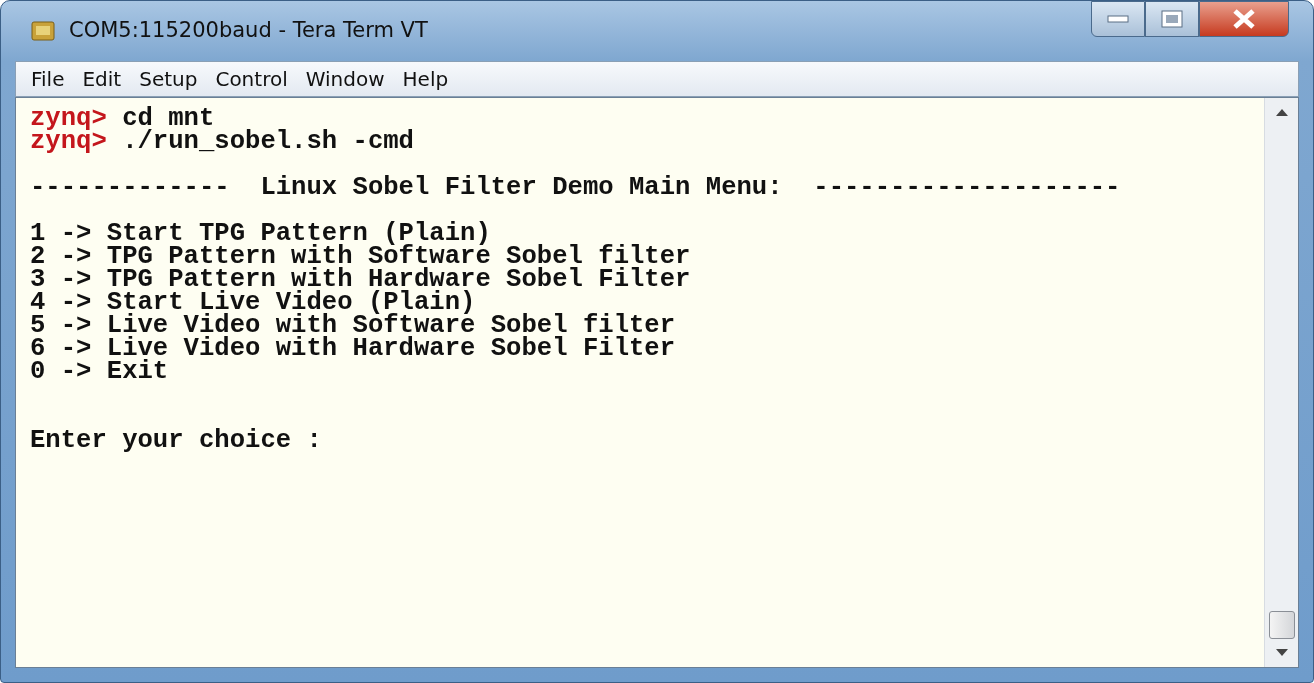 Image resolution: width=1314 pixels, height=683 pixels. What do you see at coordinates (1281, 382) in the screenshot?
I see `vertical-scrollbar` at bounding box center [1281, 382].